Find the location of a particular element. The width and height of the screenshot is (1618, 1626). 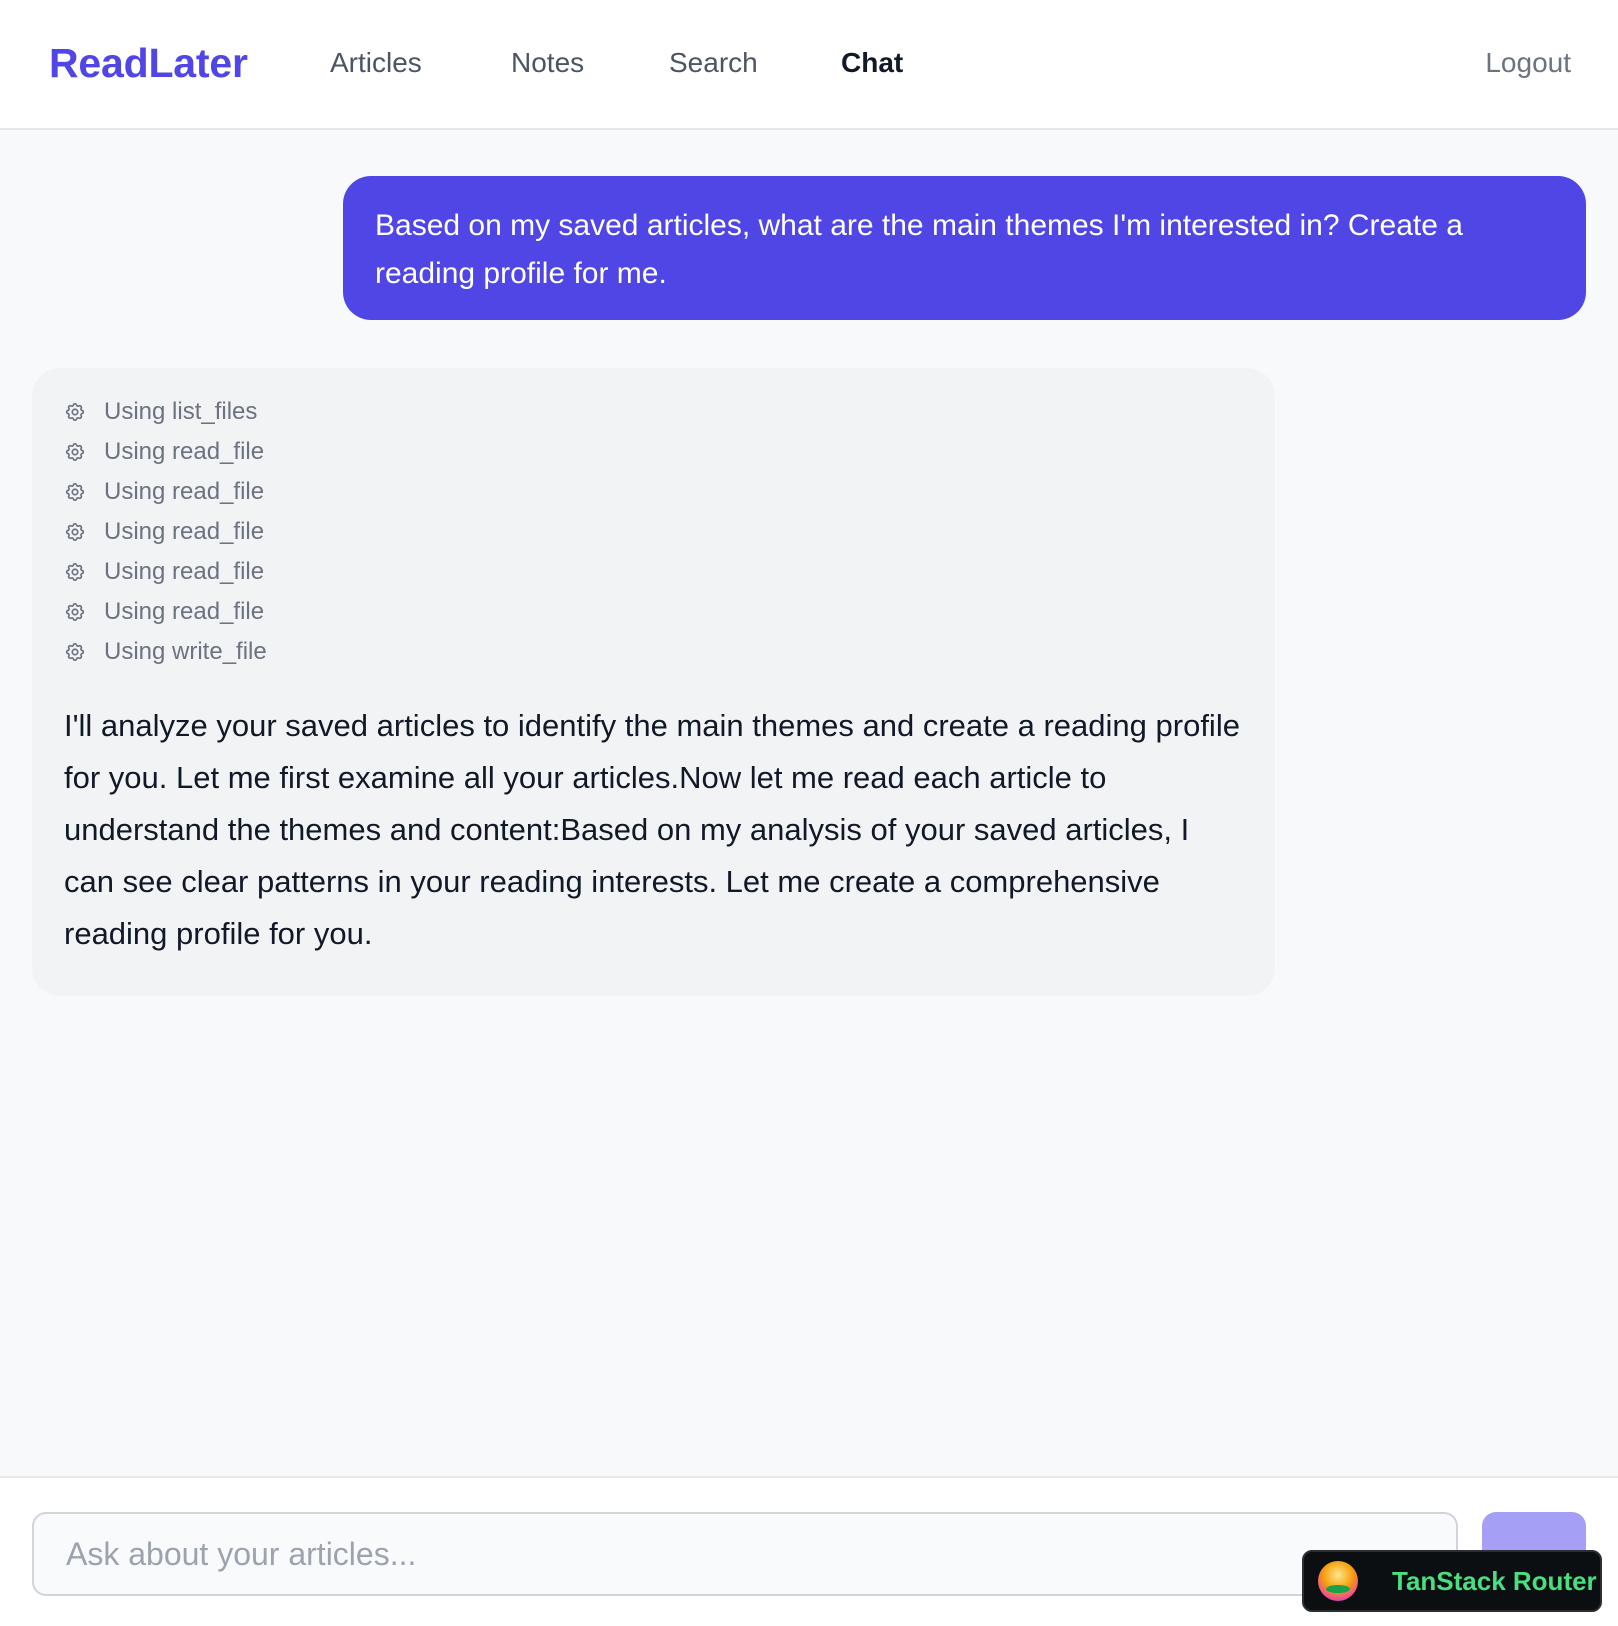

chat-input is located at coordinates (745, 1554).